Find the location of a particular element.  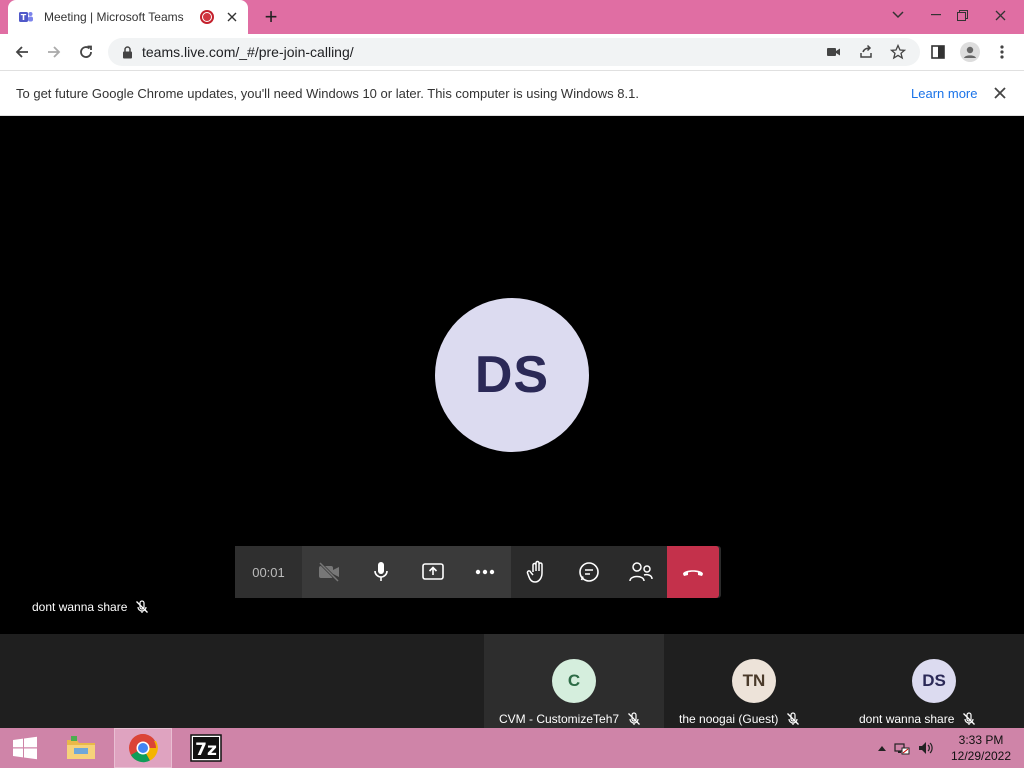

lock-icon is located at coordinates (127, 52).